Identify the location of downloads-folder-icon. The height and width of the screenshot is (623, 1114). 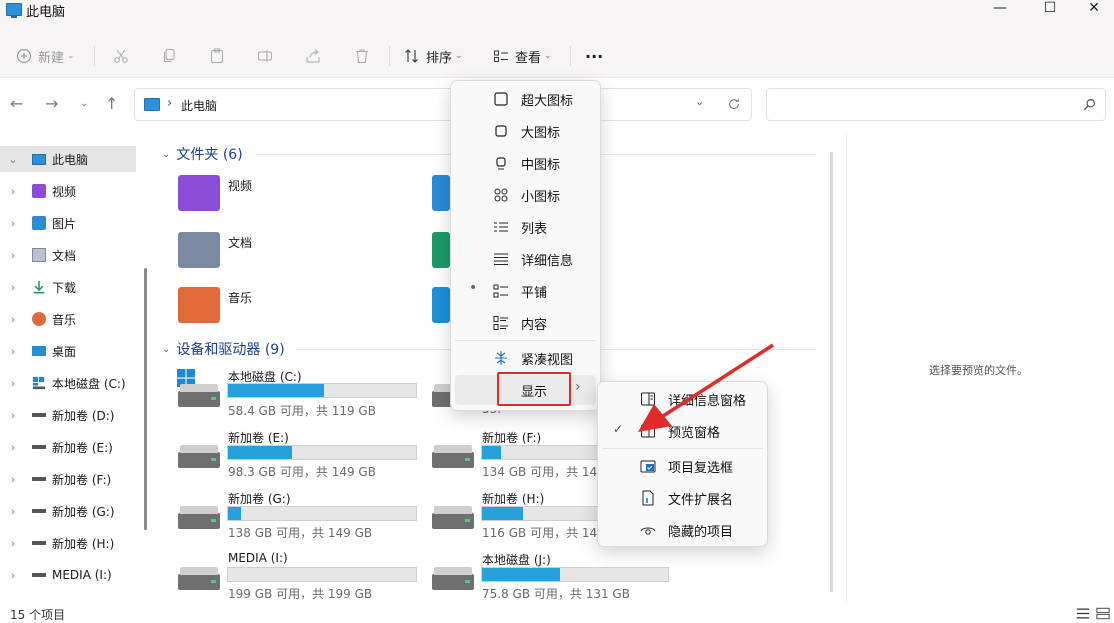
(441, 250).